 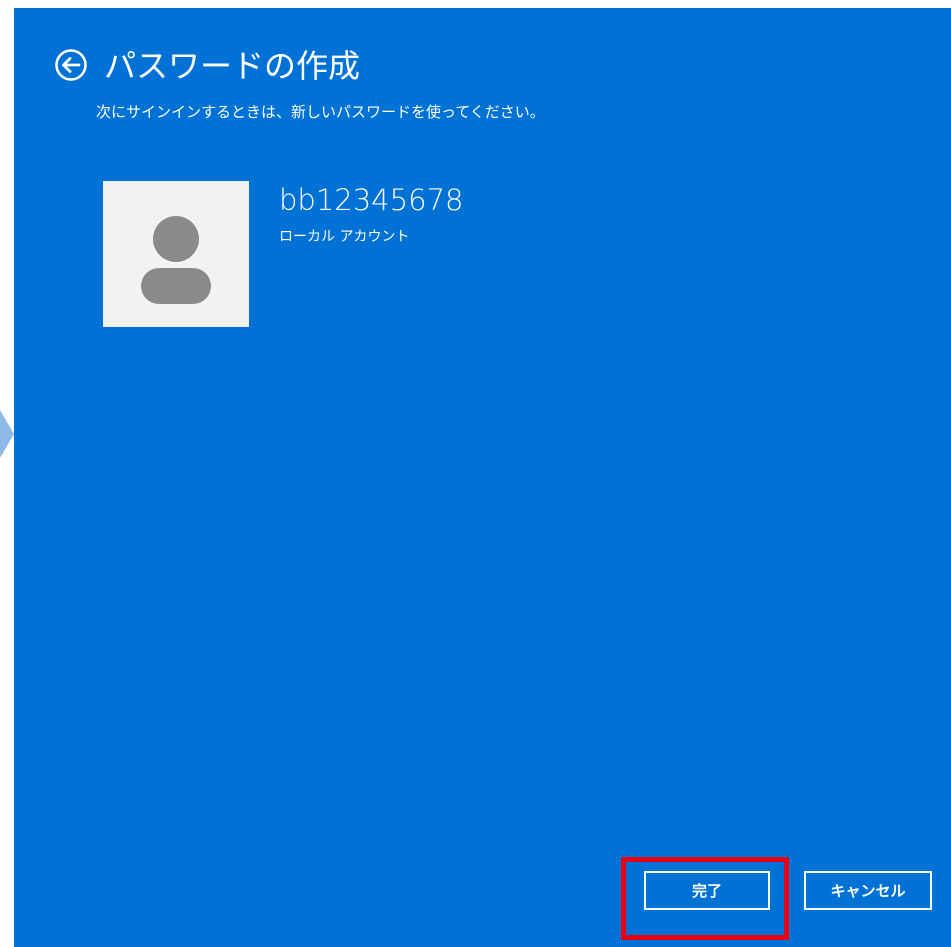 I want to click on page-title: パスワードの作成, so click(x=232, y=66).